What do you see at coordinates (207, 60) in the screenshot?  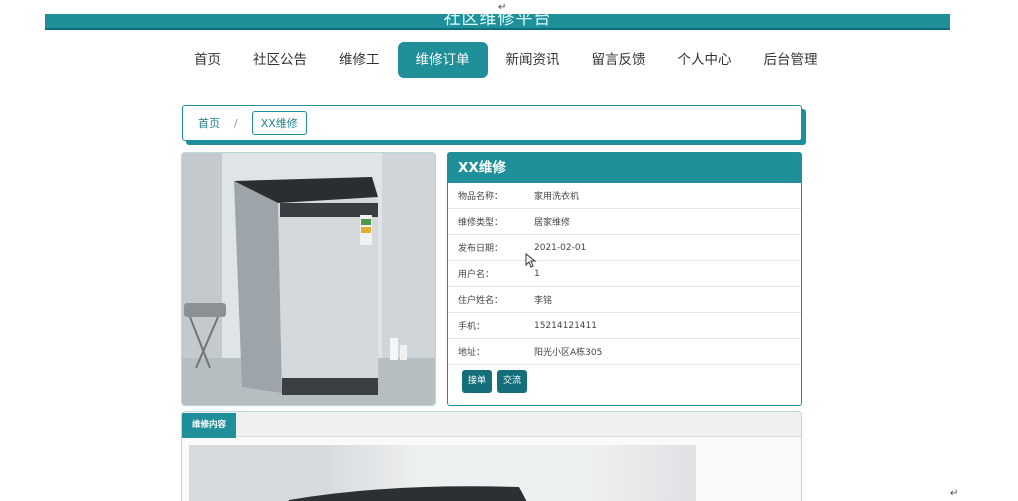 I see `nav-item-home: 首页` at bounding box center [207, 60].